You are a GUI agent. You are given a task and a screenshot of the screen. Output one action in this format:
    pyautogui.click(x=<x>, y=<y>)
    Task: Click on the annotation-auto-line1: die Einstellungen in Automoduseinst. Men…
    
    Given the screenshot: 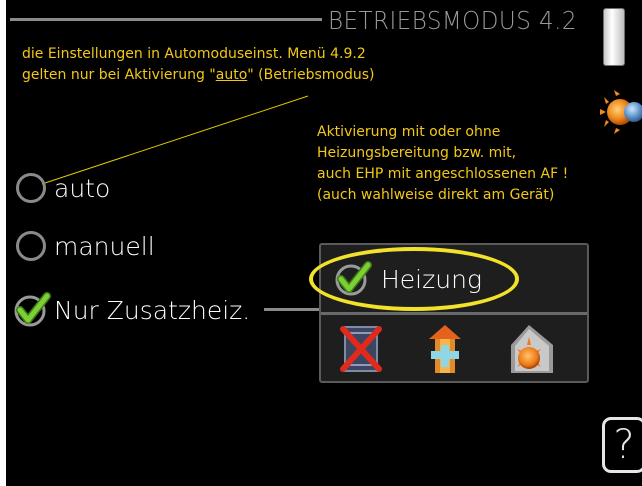 What is the action you would take?
    pyautogui.click(x=194, y=54)
    